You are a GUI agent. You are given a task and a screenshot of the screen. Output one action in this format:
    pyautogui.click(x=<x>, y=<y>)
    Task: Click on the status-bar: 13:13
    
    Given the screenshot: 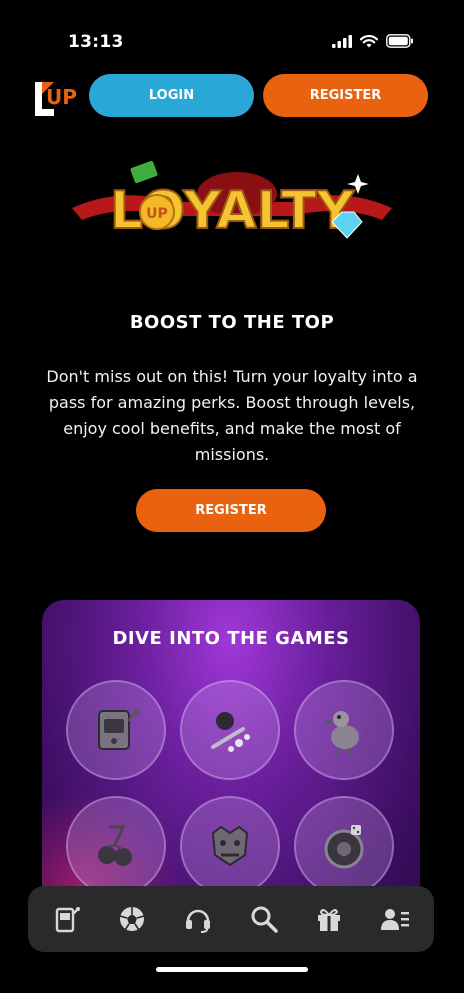 What is the action you would take?
    pyautogui.click(x=232, y=31)
    